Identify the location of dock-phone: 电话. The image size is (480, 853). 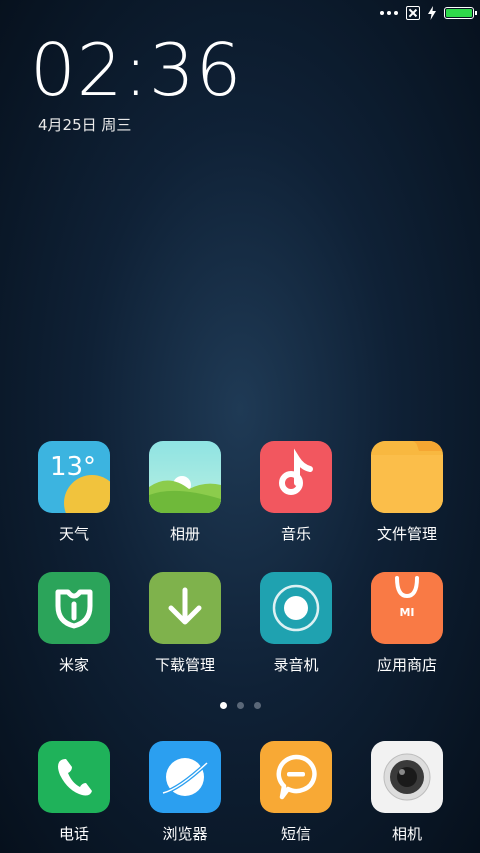
(74, 792).